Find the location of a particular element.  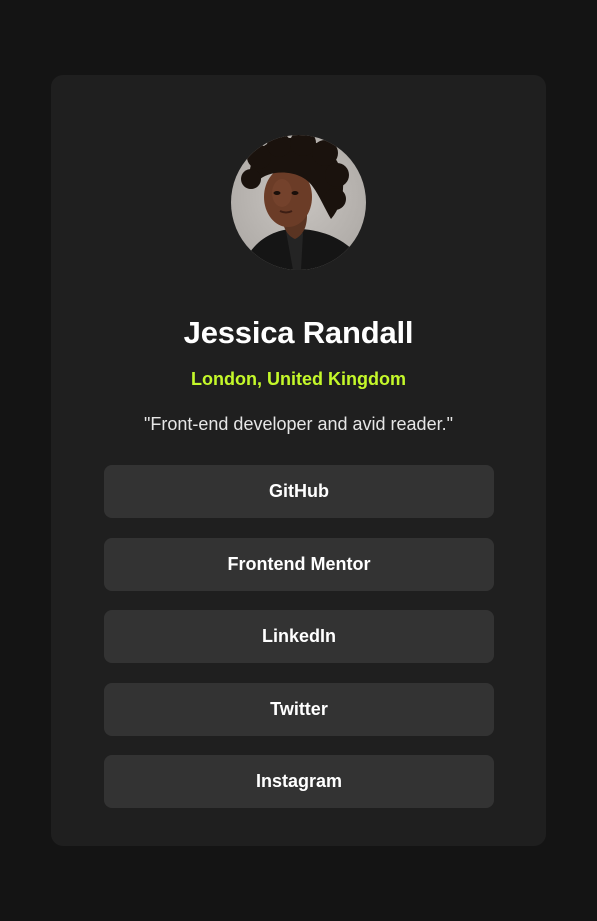

profile-bio: "Front-end developer and avid reader." is located at coordinates (298, 424).